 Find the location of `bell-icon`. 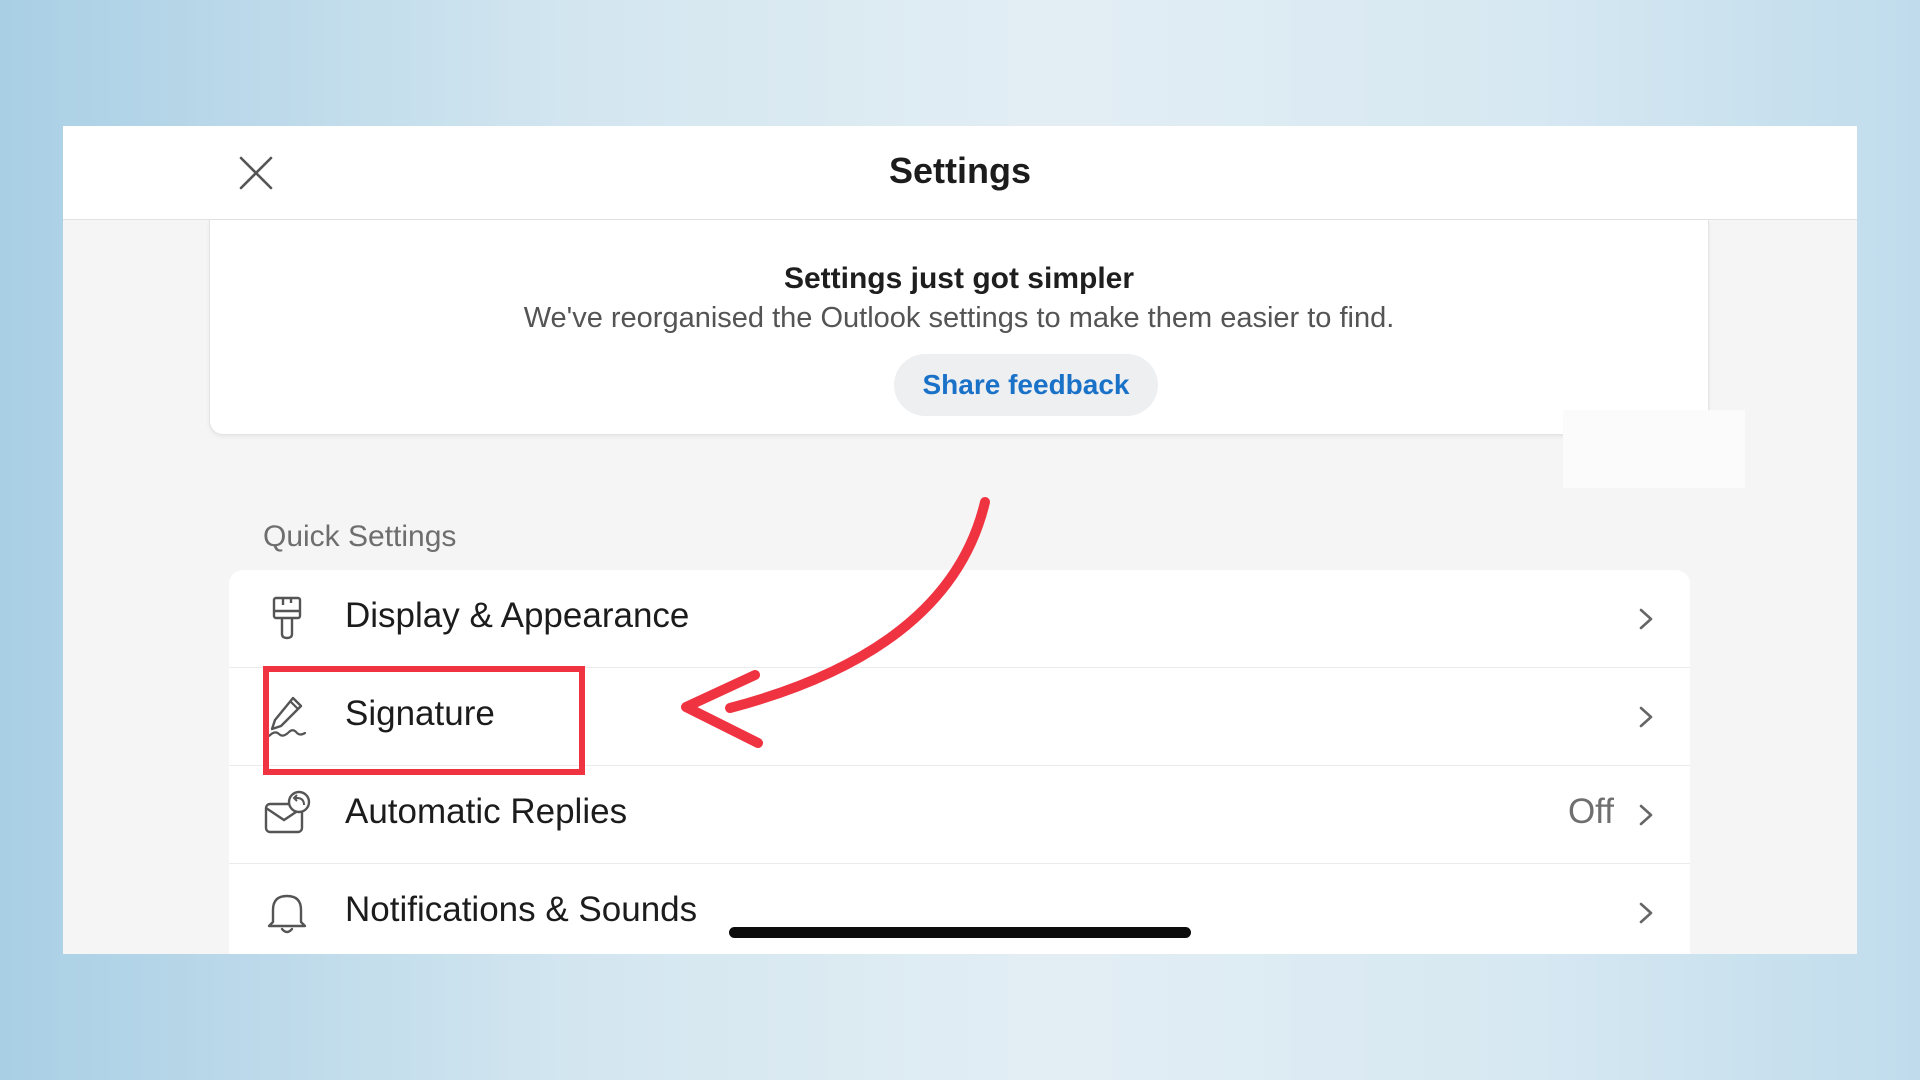

bell-icon is located at coordinates (287, 914).